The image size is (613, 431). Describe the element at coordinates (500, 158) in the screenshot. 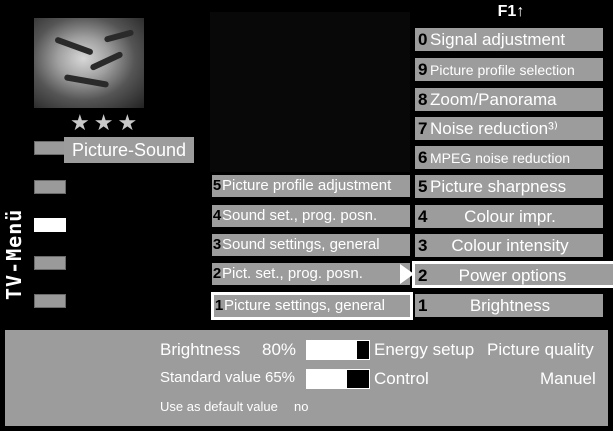

I see `menu-label: MPEG noise reduction` at that location.